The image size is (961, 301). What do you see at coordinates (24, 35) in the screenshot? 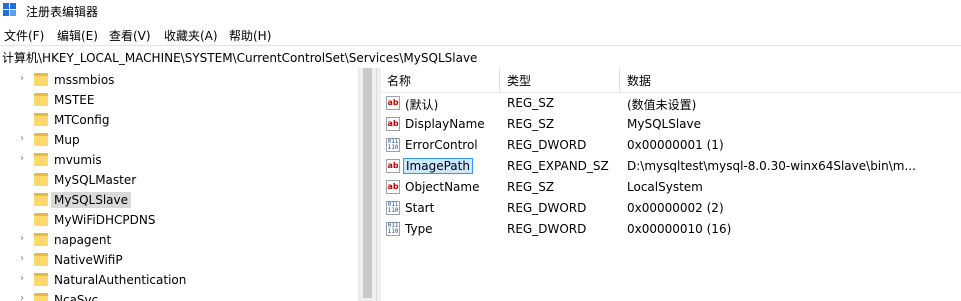
I see `menu-file: 文件(F)` at bounding box center [24, 35].